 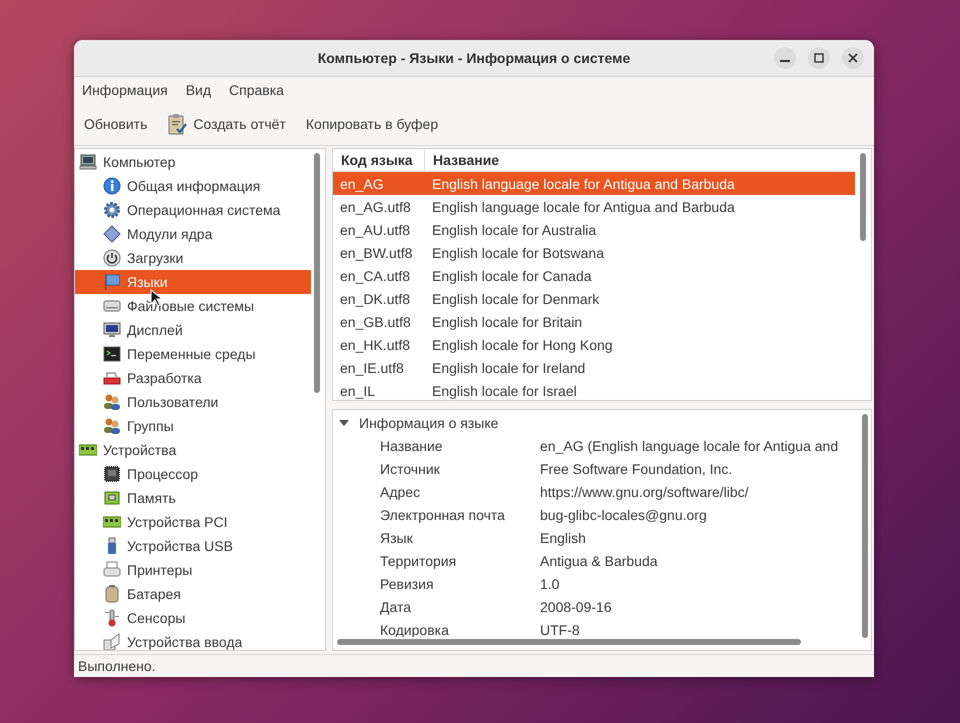 I want to click on field-label: Электронная почта, so click(x=443, y=514).